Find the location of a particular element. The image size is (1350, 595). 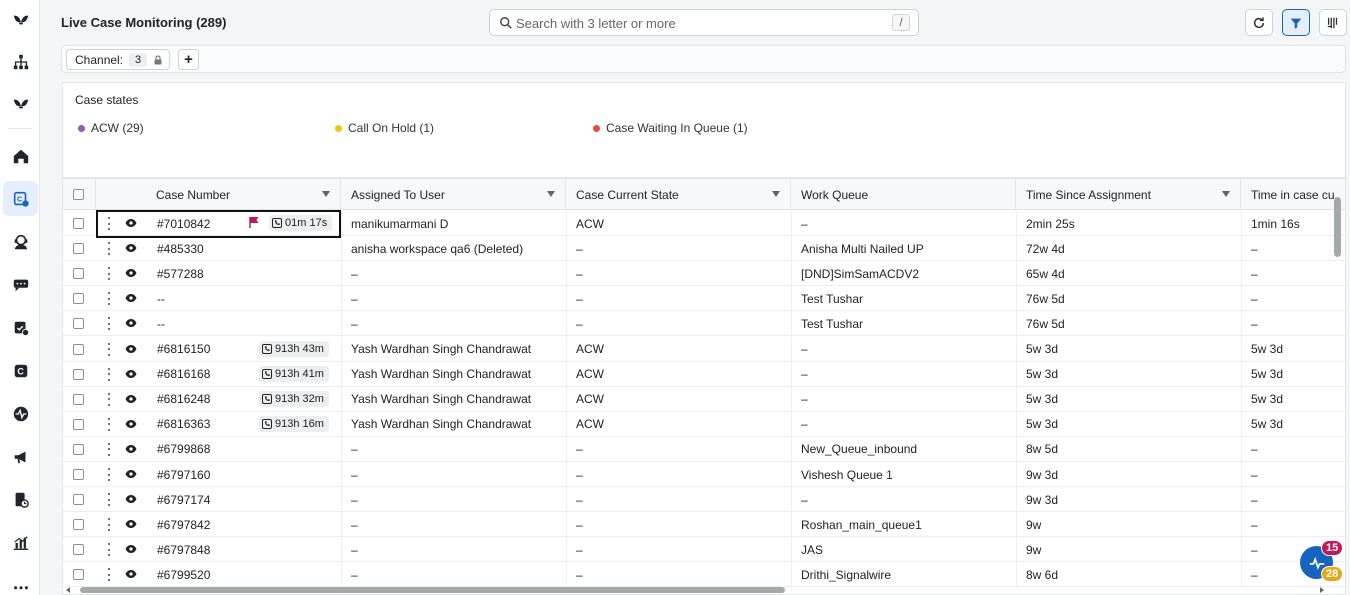

column-header-case-state: Case Current State is located at coordinates (678, 194).